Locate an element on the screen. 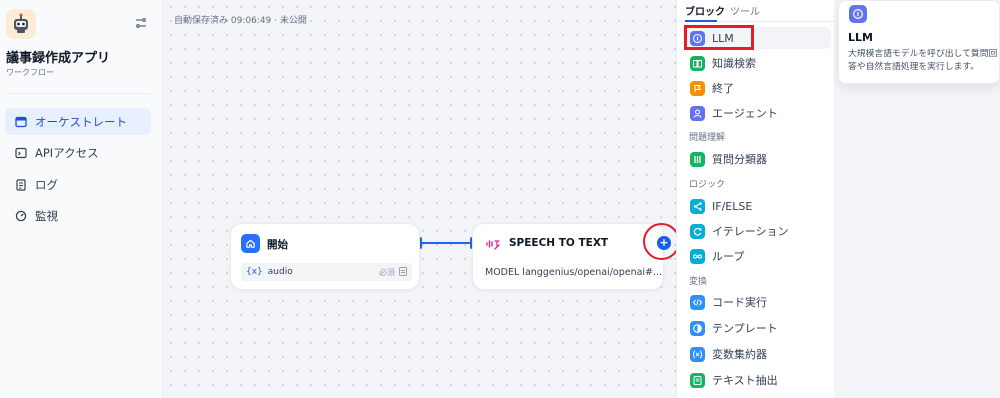 This screenshot has height=398, width=1000. menu-item-label: エージェント is located at coordinates (745, 113).